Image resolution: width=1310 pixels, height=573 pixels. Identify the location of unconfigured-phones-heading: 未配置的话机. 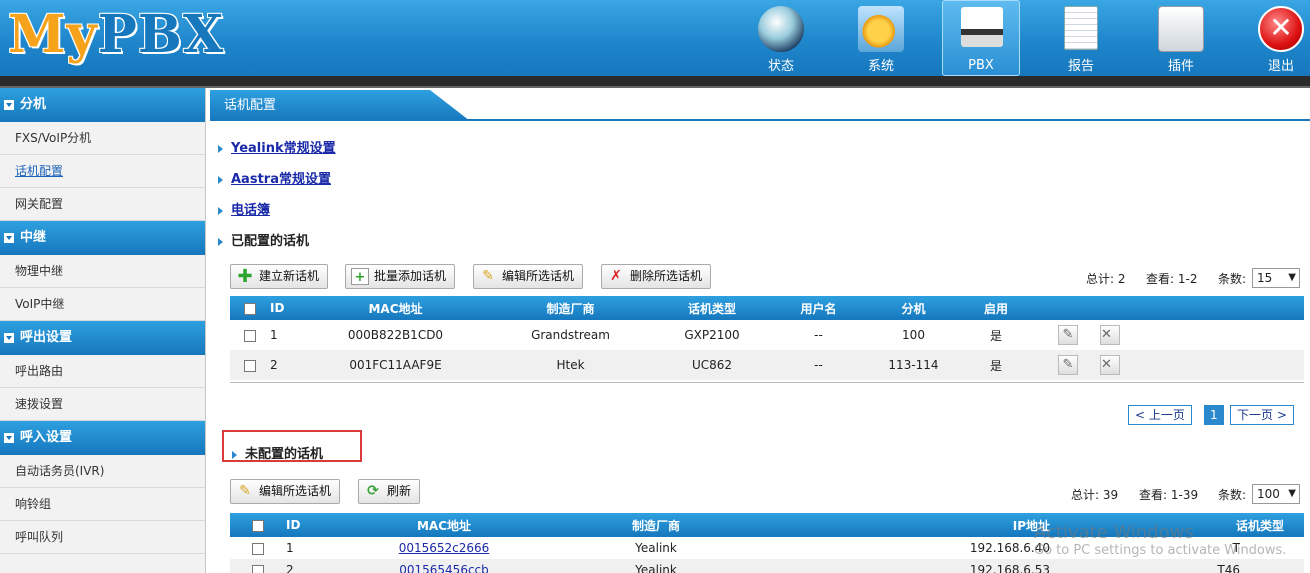
(277, 452).